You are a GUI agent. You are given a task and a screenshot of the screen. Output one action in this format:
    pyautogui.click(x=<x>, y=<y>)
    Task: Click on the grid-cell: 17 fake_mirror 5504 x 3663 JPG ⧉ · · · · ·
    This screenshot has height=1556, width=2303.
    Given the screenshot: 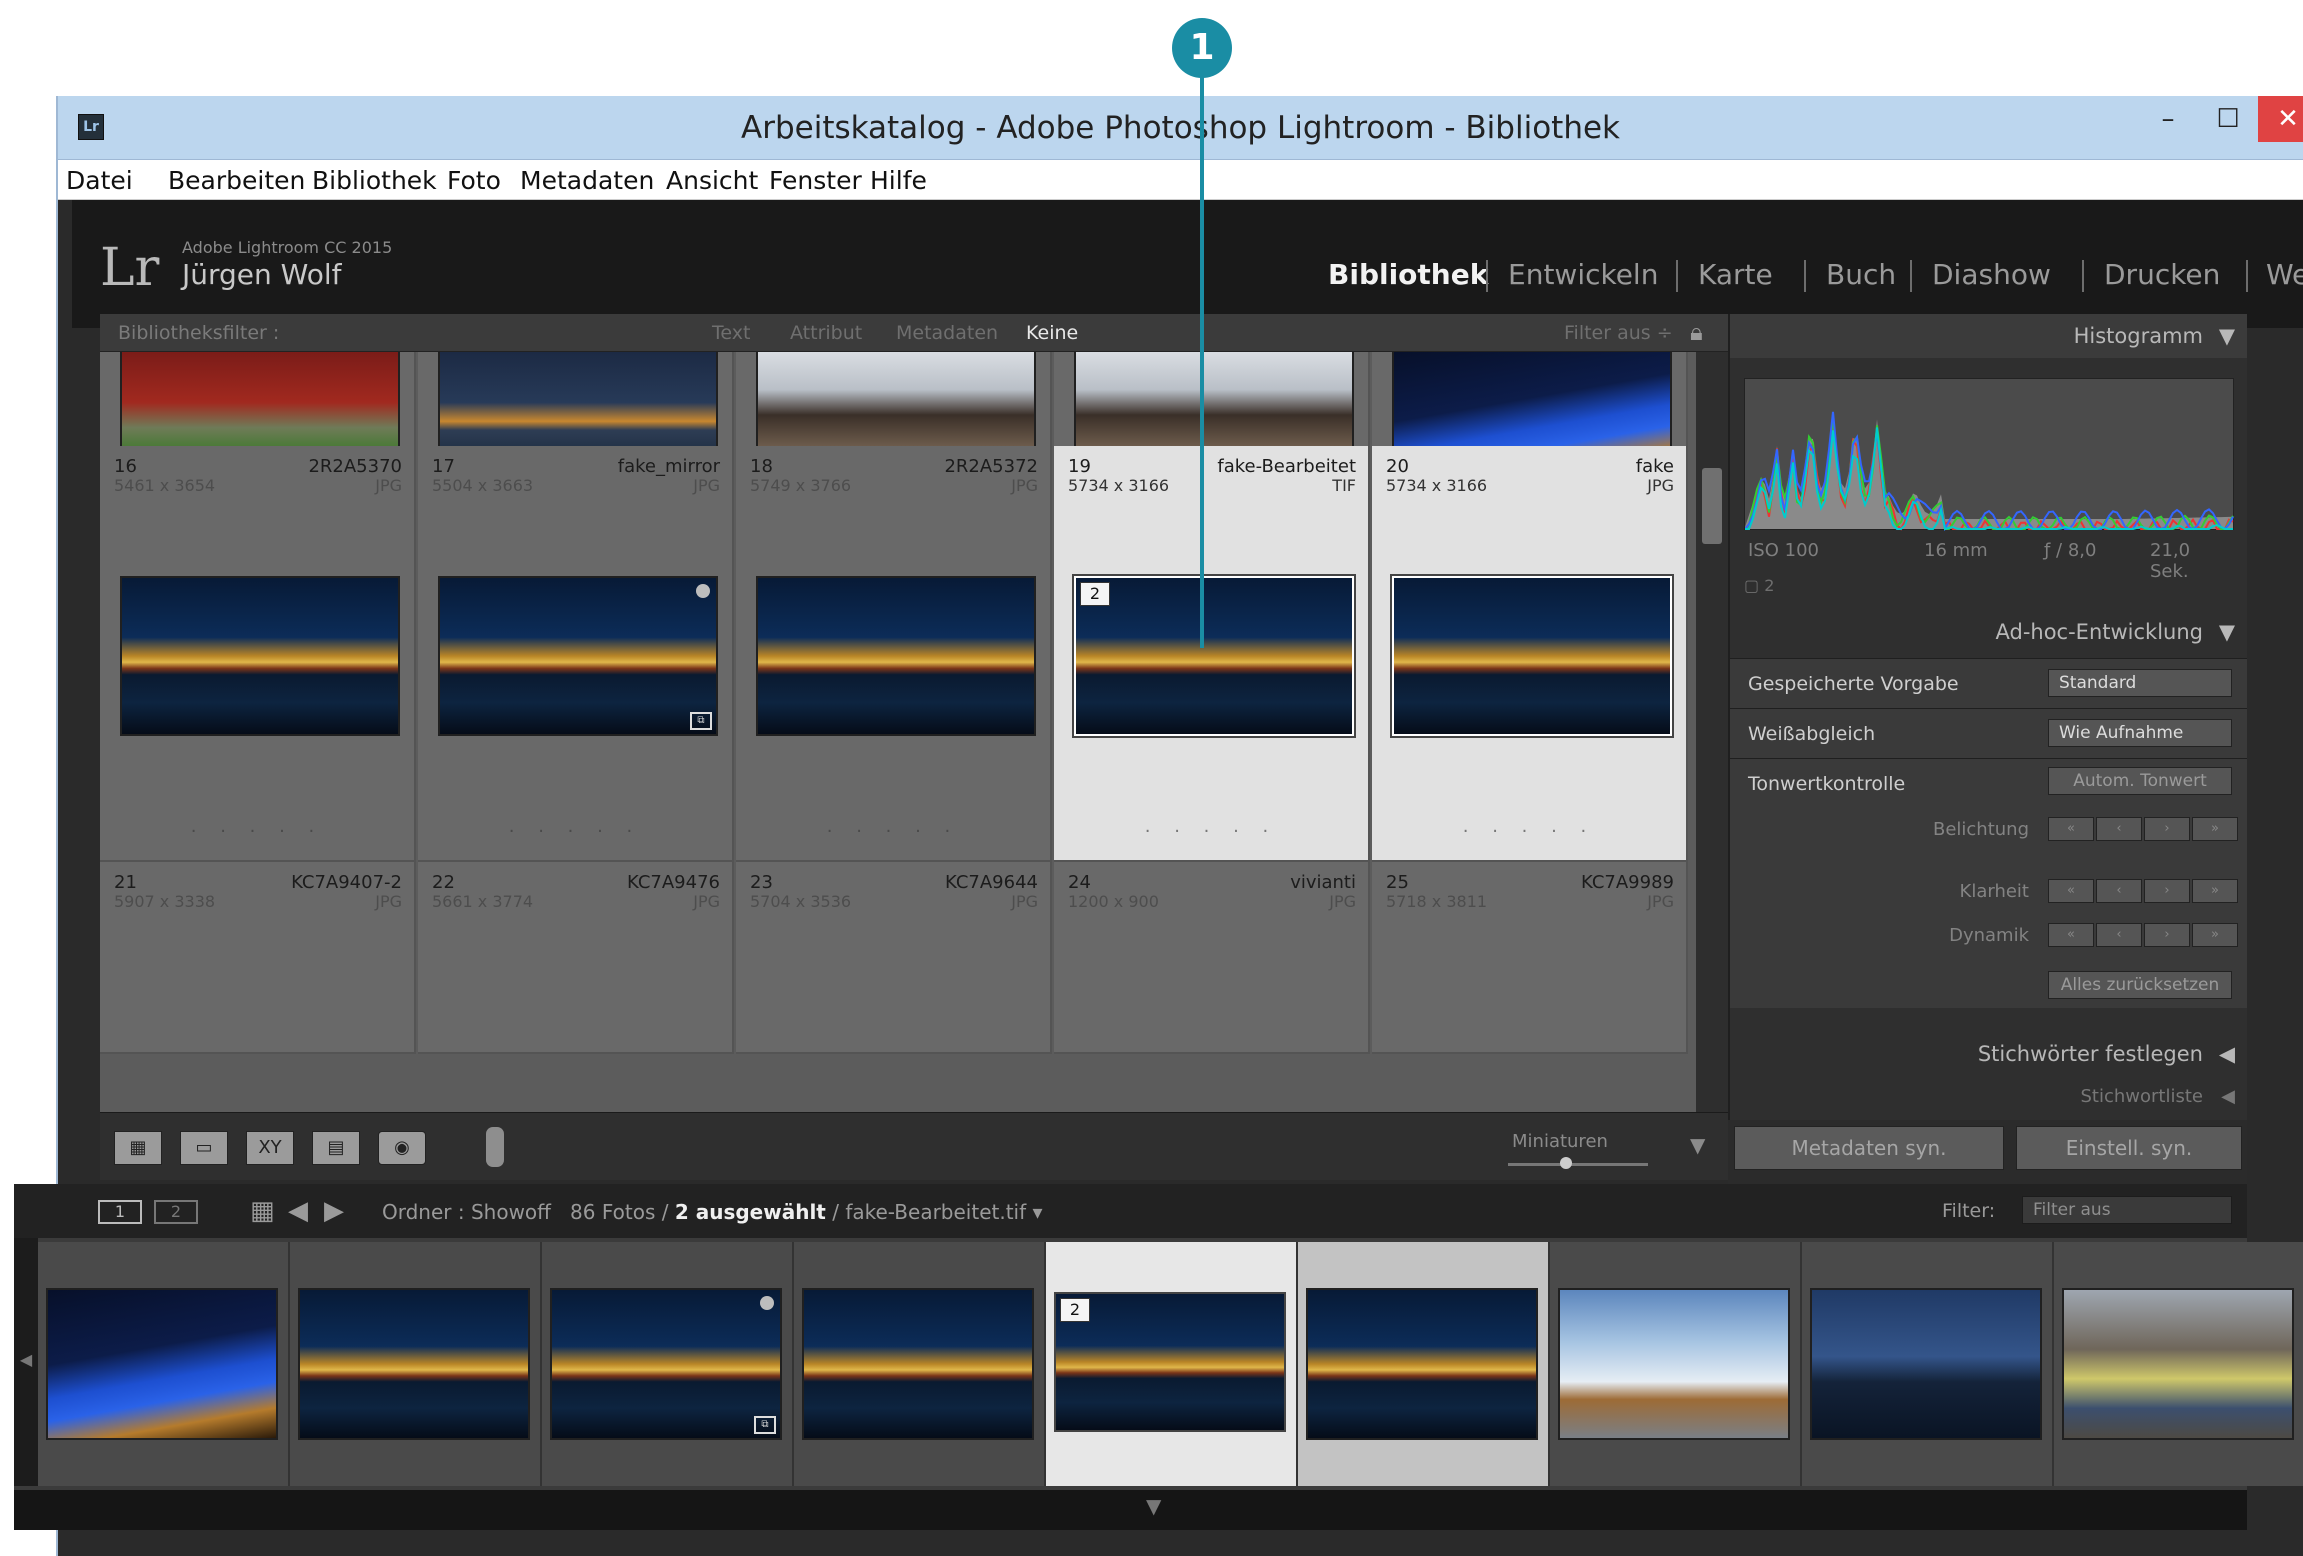 What is the action you would take?
    pyautogui.click(x=576, y=654)
    